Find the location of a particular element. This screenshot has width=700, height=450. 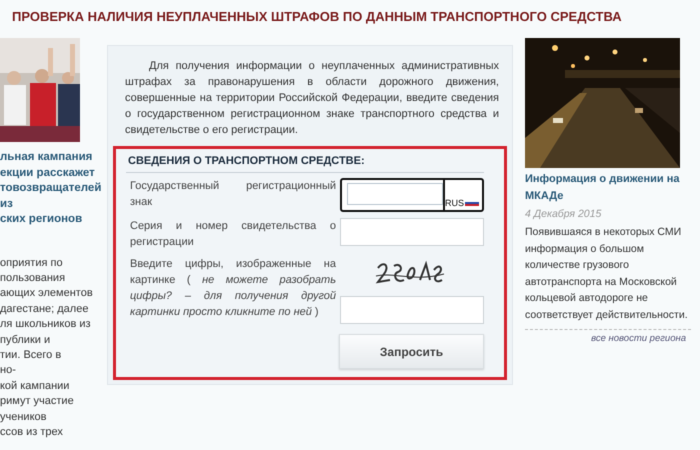

all-news-link: все новости региона is located at coordinates (638, 338).